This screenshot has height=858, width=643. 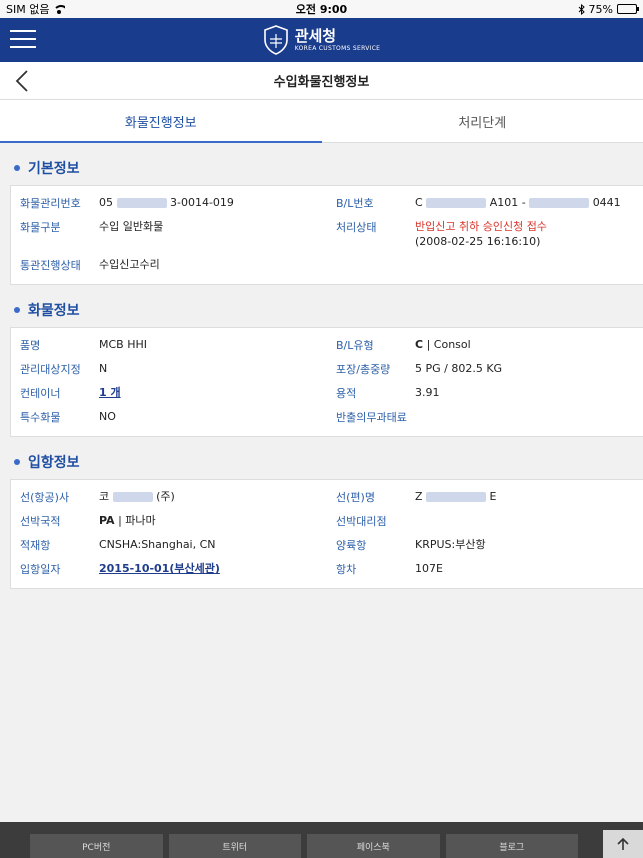 I want to click on back-button, so click(x=22, y=81).